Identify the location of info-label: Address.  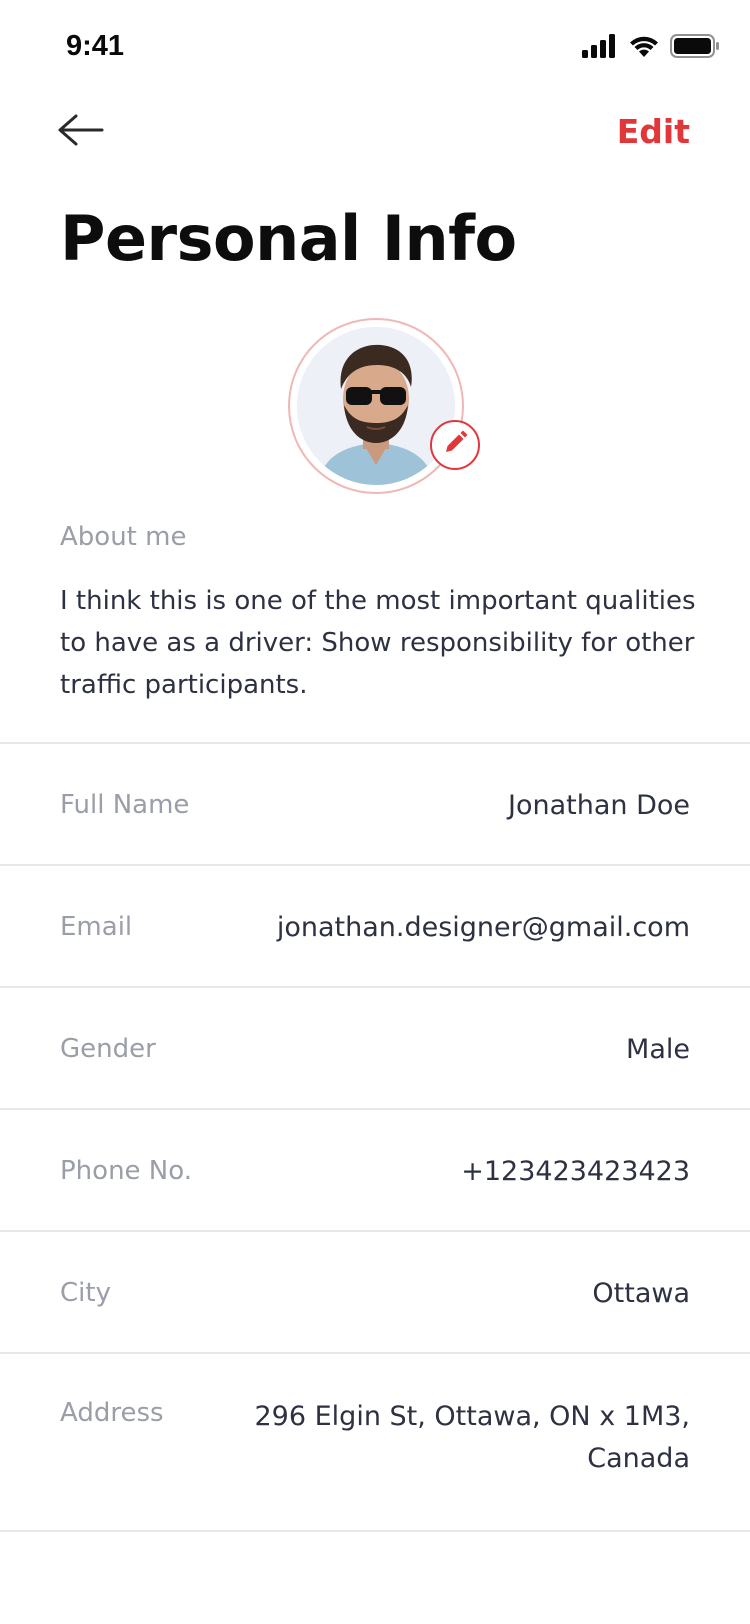
(112, 1413).